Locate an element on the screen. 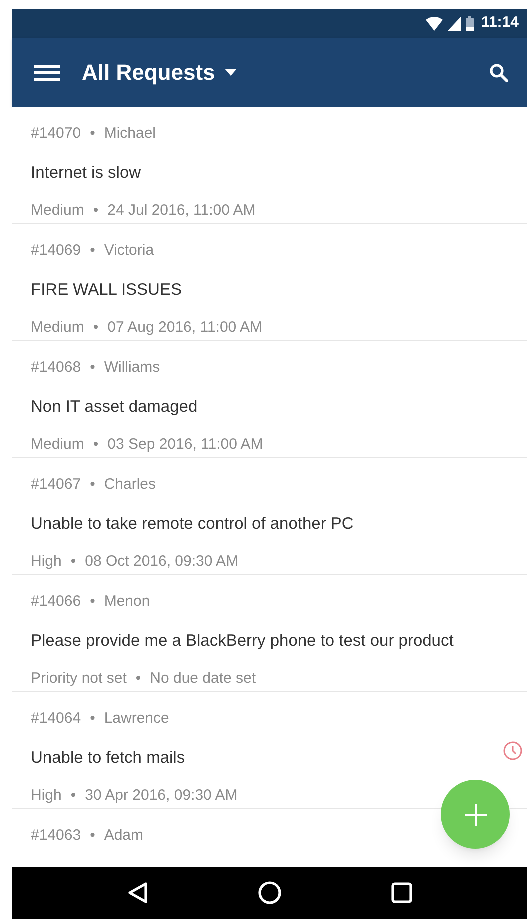  search-icon is located at coordinates (499, 72).